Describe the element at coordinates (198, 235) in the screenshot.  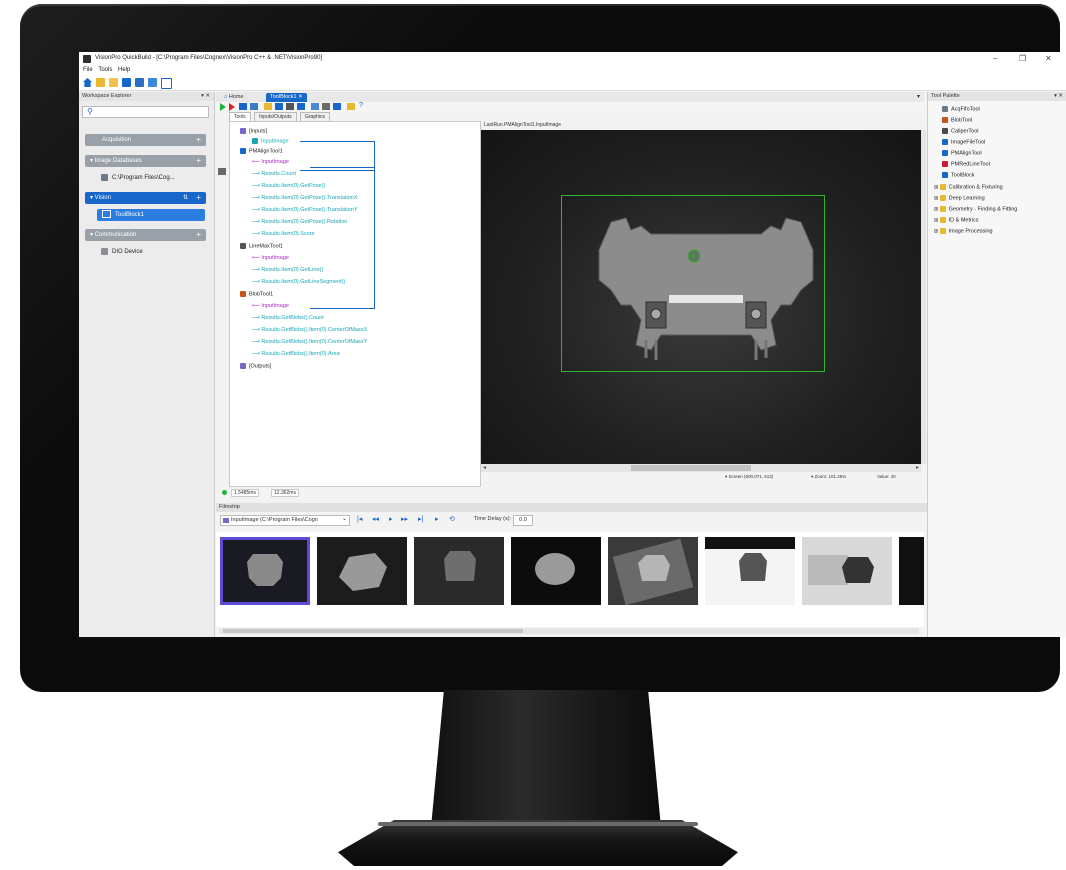
I see `add-communication-button: +` at that location.